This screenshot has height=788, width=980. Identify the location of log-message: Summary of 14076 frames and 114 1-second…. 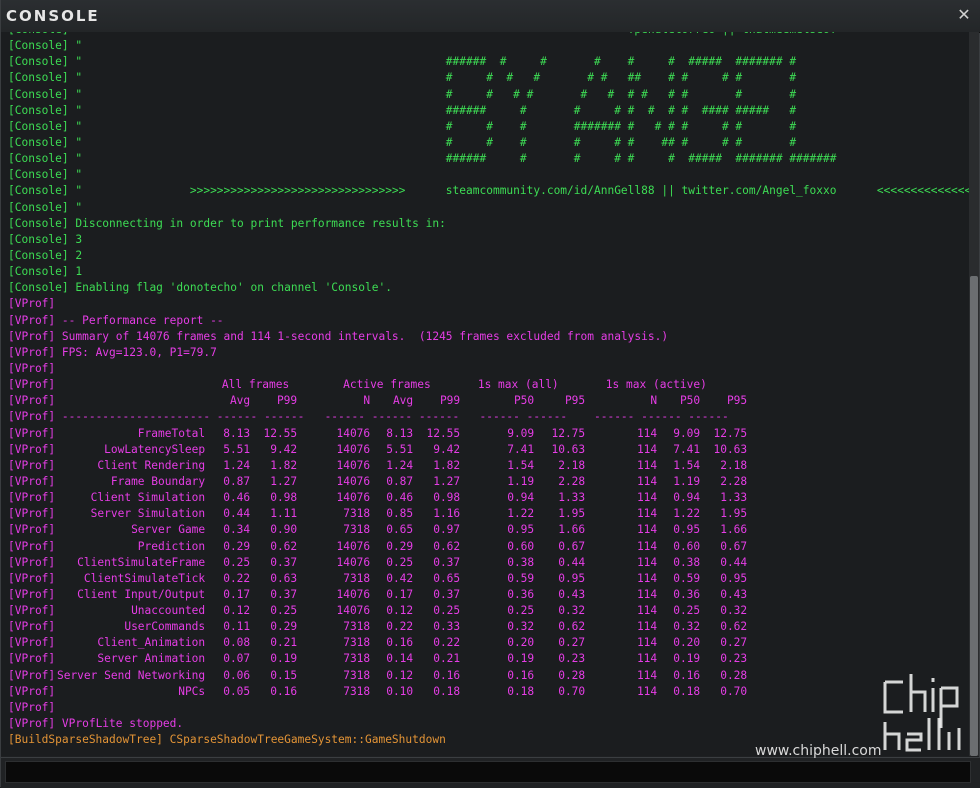
(362, 336).